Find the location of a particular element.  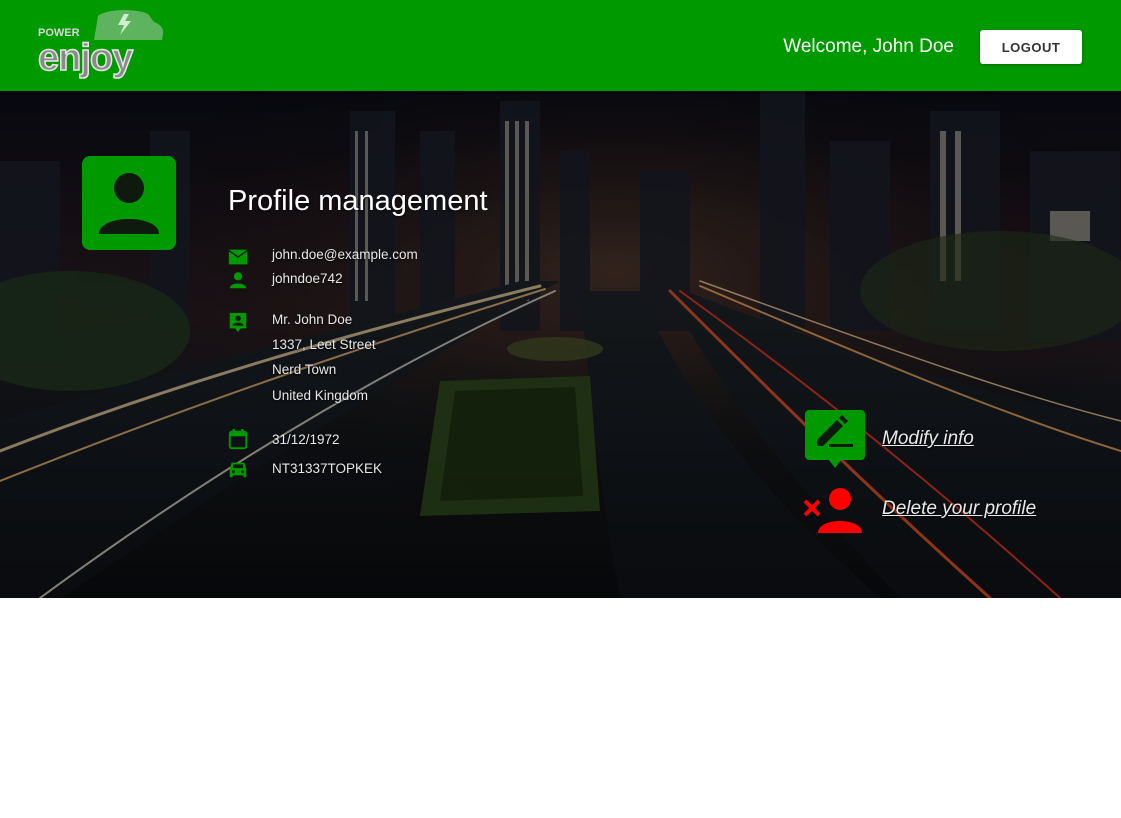

delete-profile-link: Delete your profile is located at coordinates (959, 509).